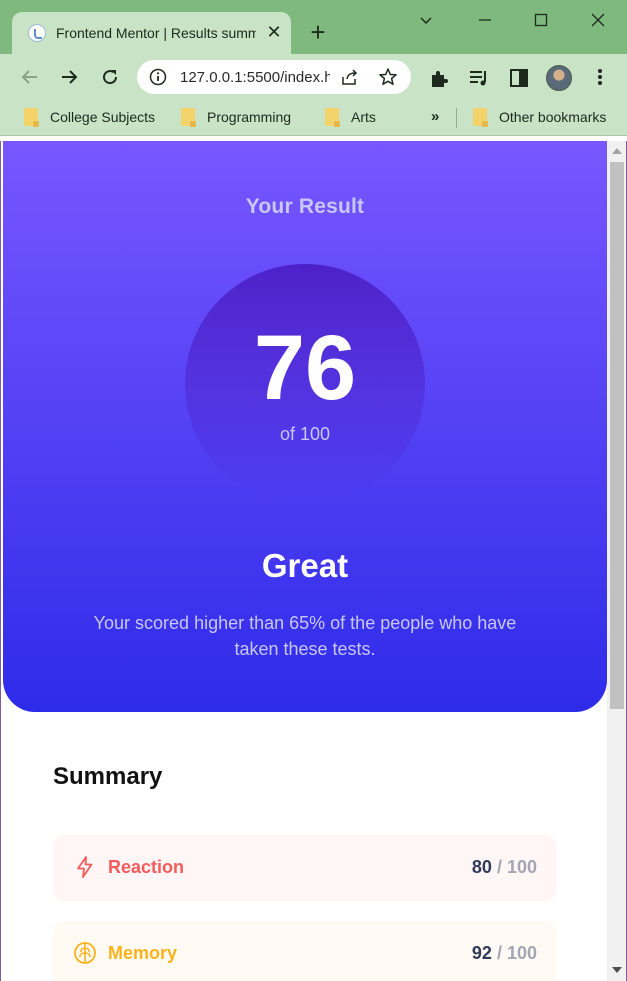 This screenshot has width=627, height=981. I want to click on url-text: 127.0.0.1:5500/index.html, so click(255, 77).